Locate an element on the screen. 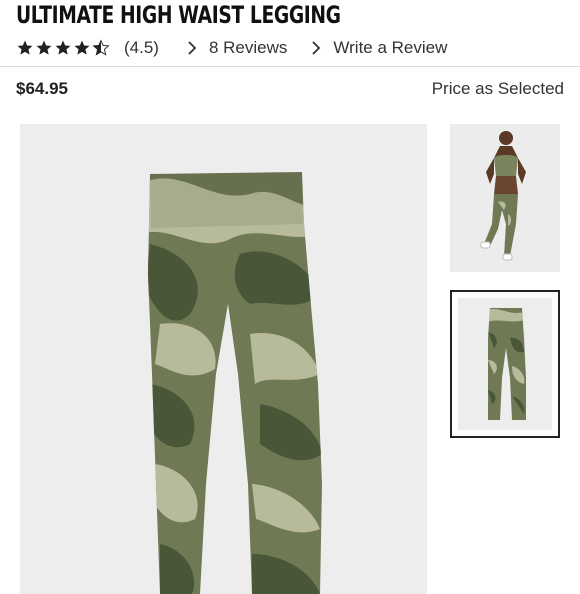  legging-thumb-image is located at coordinates (505, 364).